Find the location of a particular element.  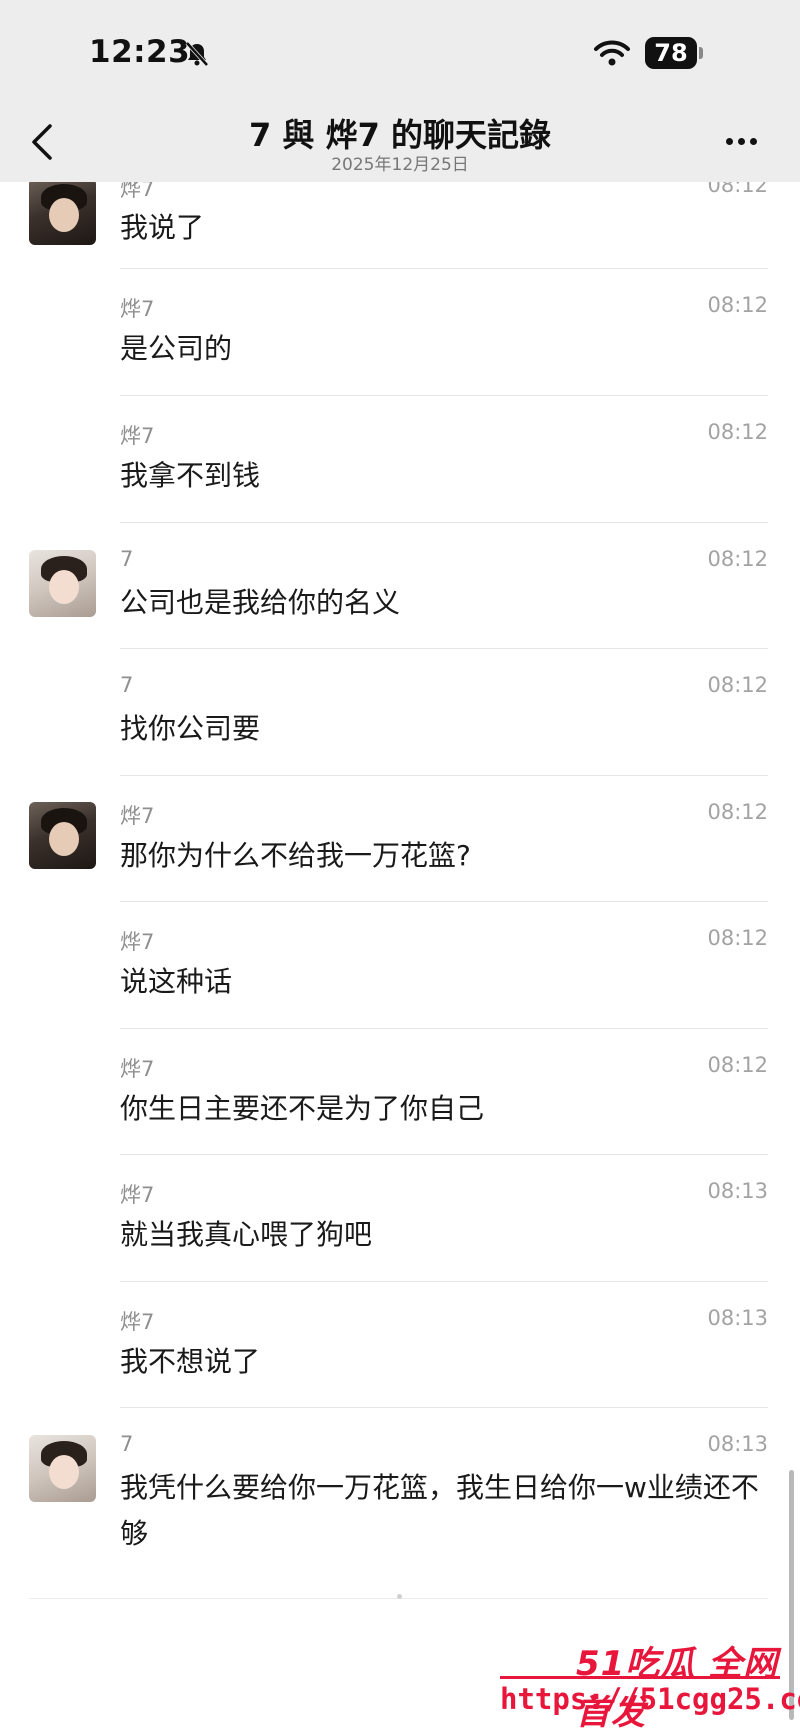

message-text: 你生日主要还不是为了你自己 is located at coordinates (302, 1108).